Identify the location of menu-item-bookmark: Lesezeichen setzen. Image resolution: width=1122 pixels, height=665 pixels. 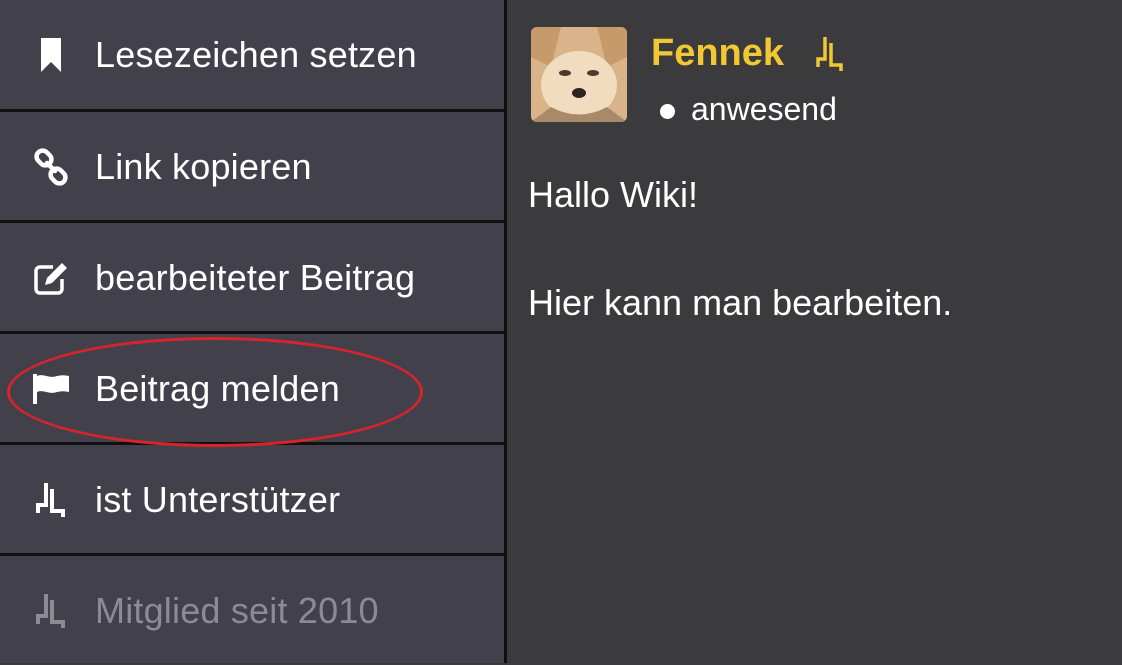
(252, 54).